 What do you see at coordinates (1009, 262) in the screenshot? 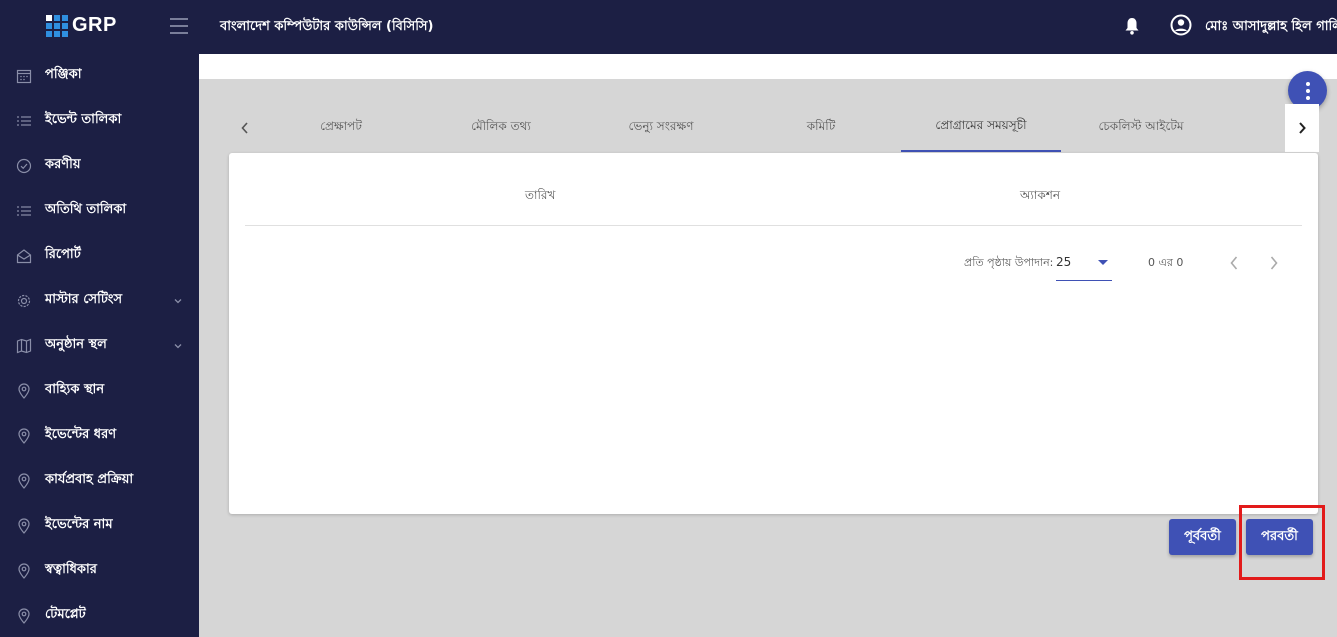
I see `items-per-page-label: প্রতি পৃষ্ঠায় উপাদান:` at bounding box center [1009, 262].